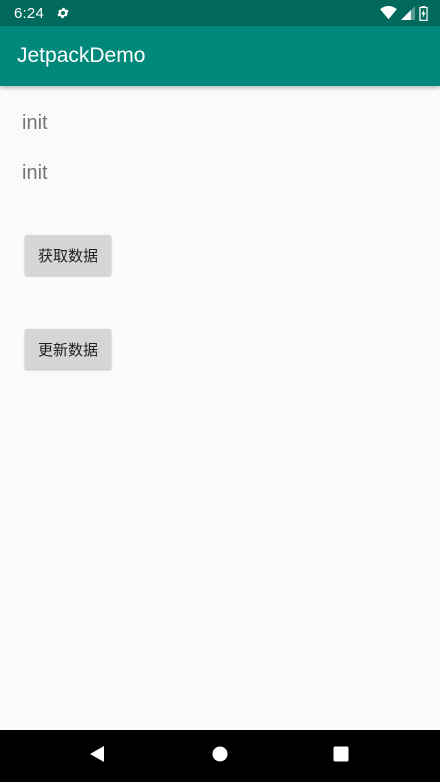 The height and width of the screenshot is (782, 440). I want to click on home-button, so click(220, 756).